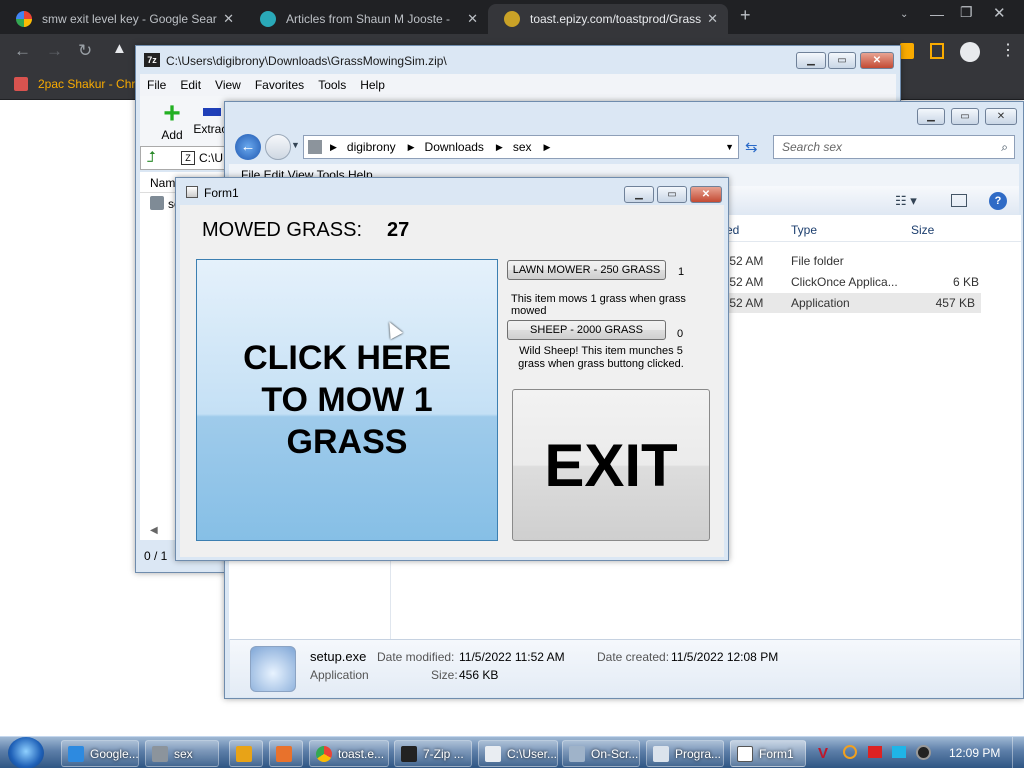 This screenshot has height=768, width=1024. What do you see at coordinates (54, 51) in the screenshot?
I see `forward-icon: →` at bounding box center [54, 51].